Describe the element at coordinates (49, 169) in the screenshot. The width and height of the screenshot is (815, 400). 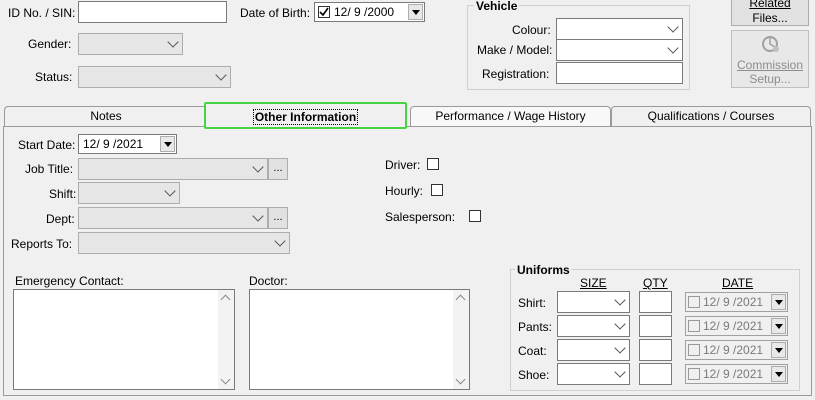
I see `job-title-label: Job Title:` at that location.